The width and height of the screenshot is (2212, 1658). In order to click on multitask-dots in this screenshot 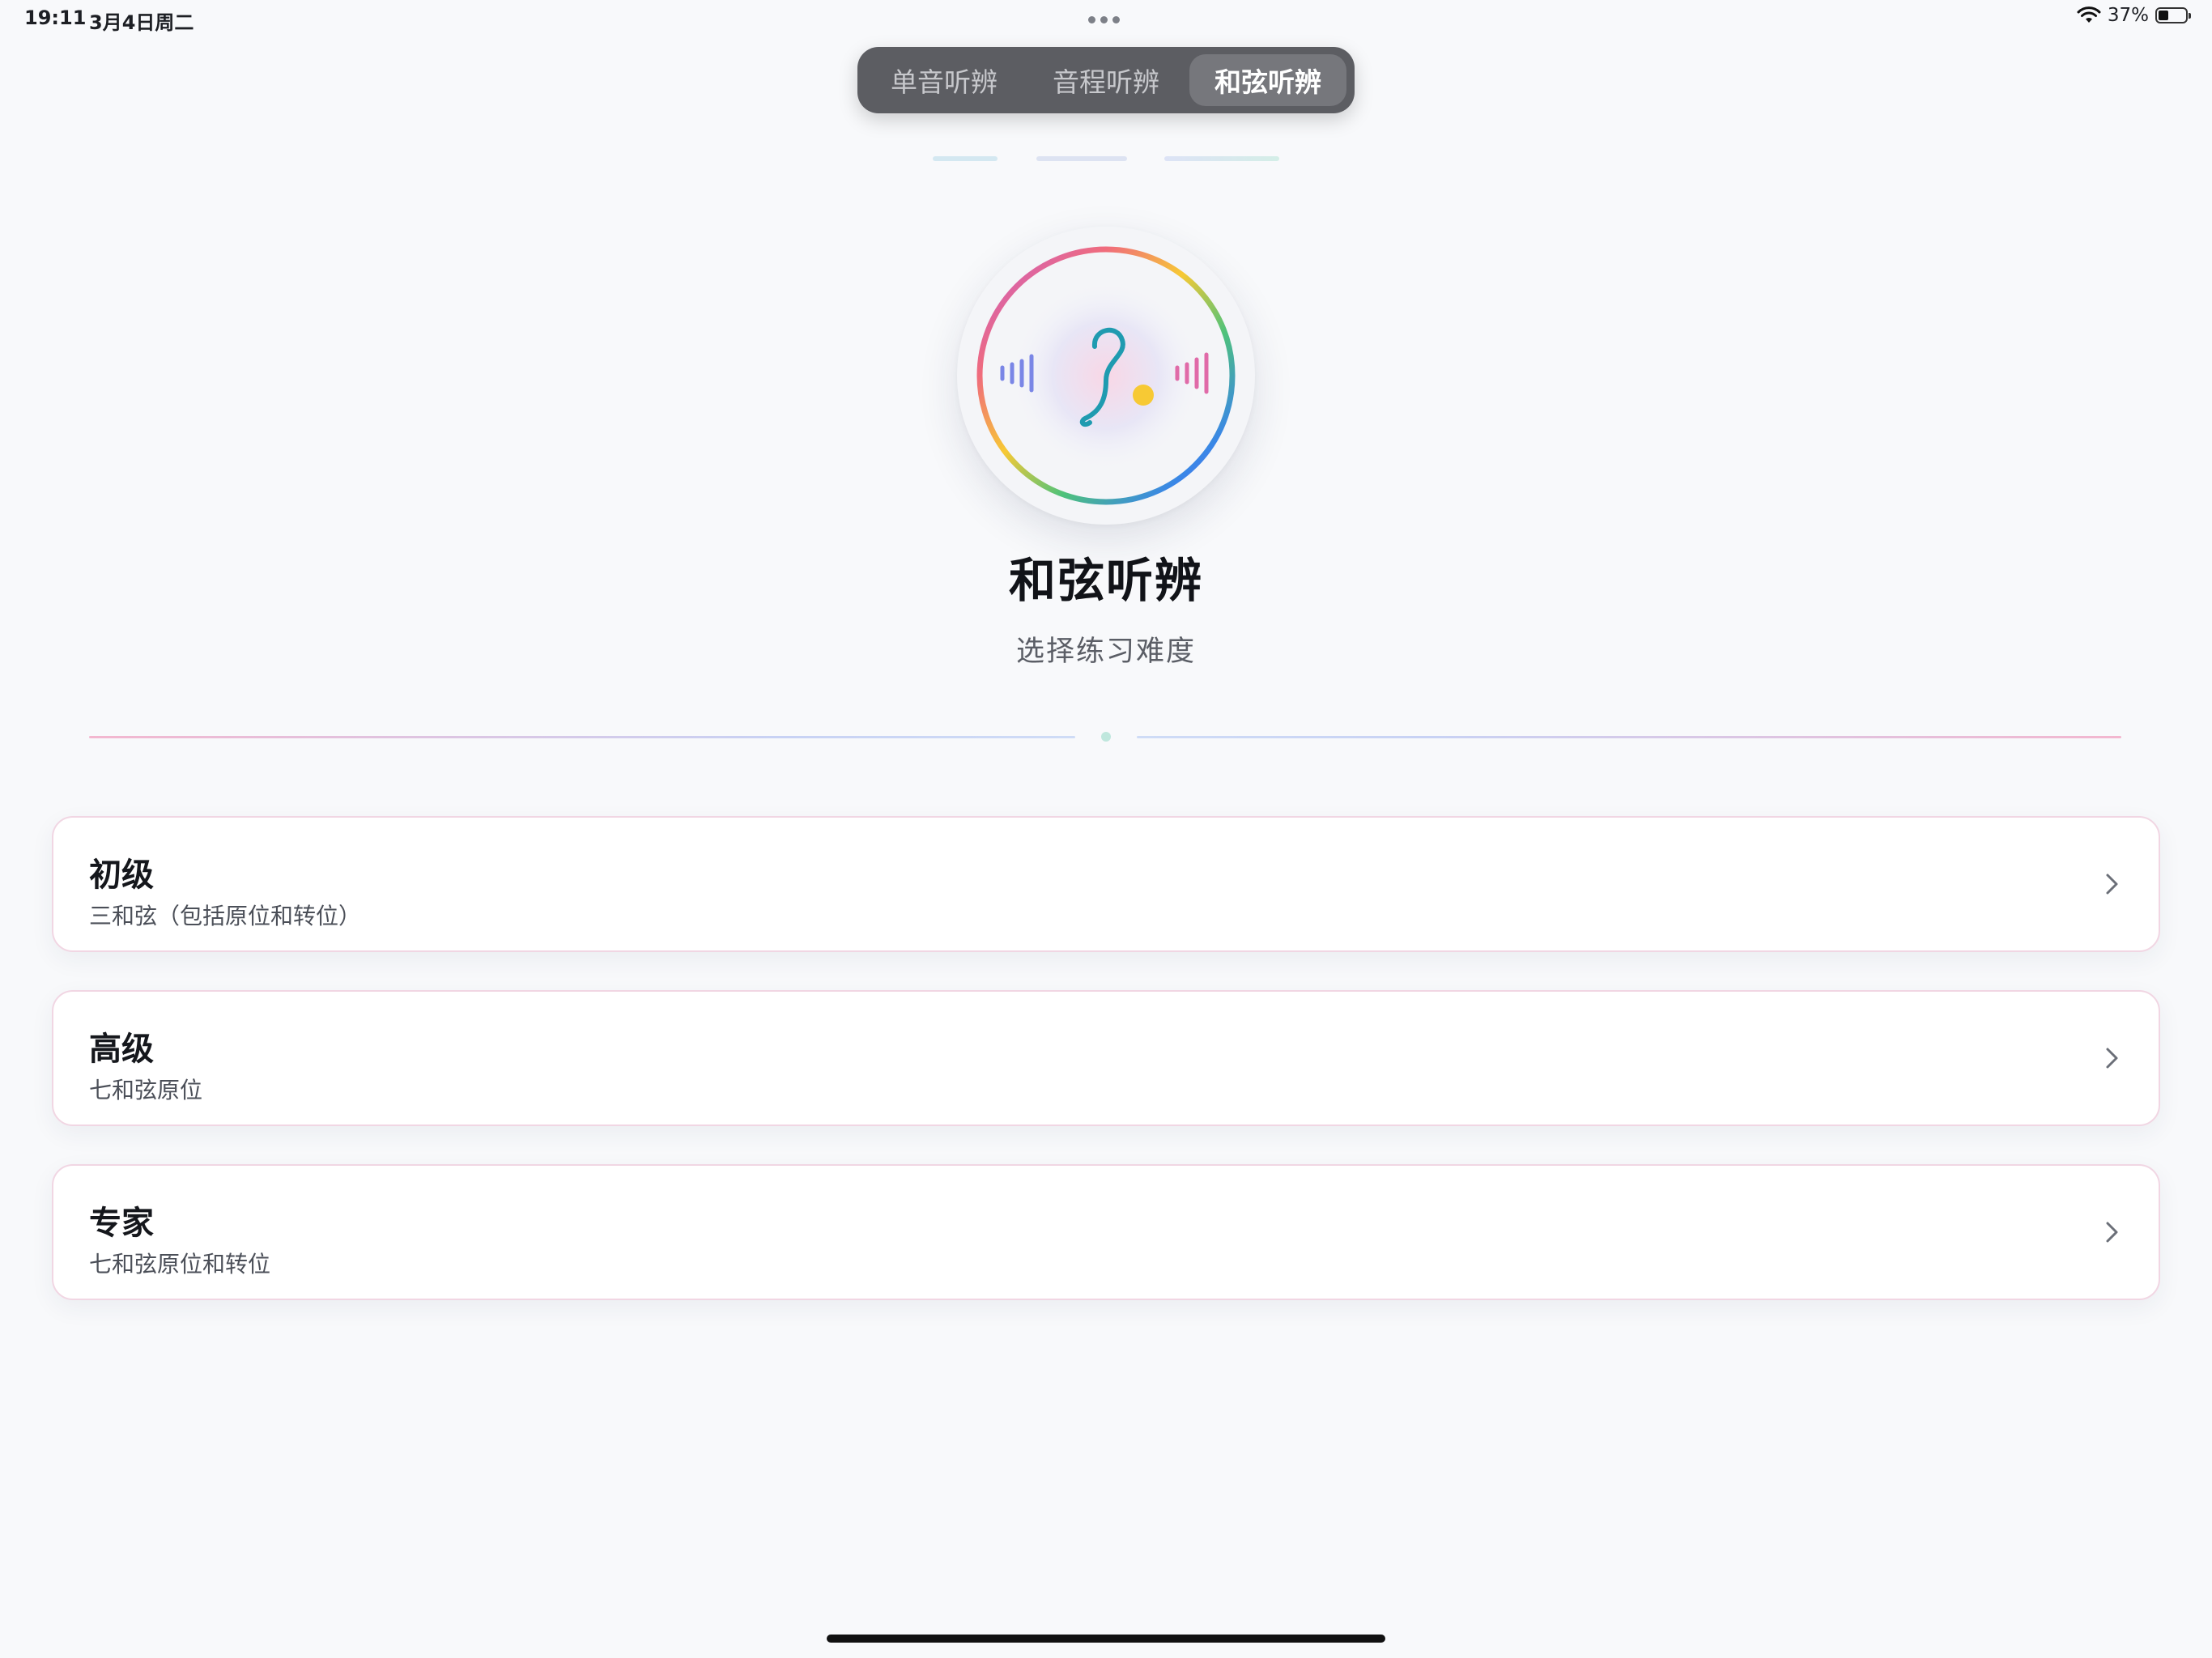, I will do `click(1106, 19)`.